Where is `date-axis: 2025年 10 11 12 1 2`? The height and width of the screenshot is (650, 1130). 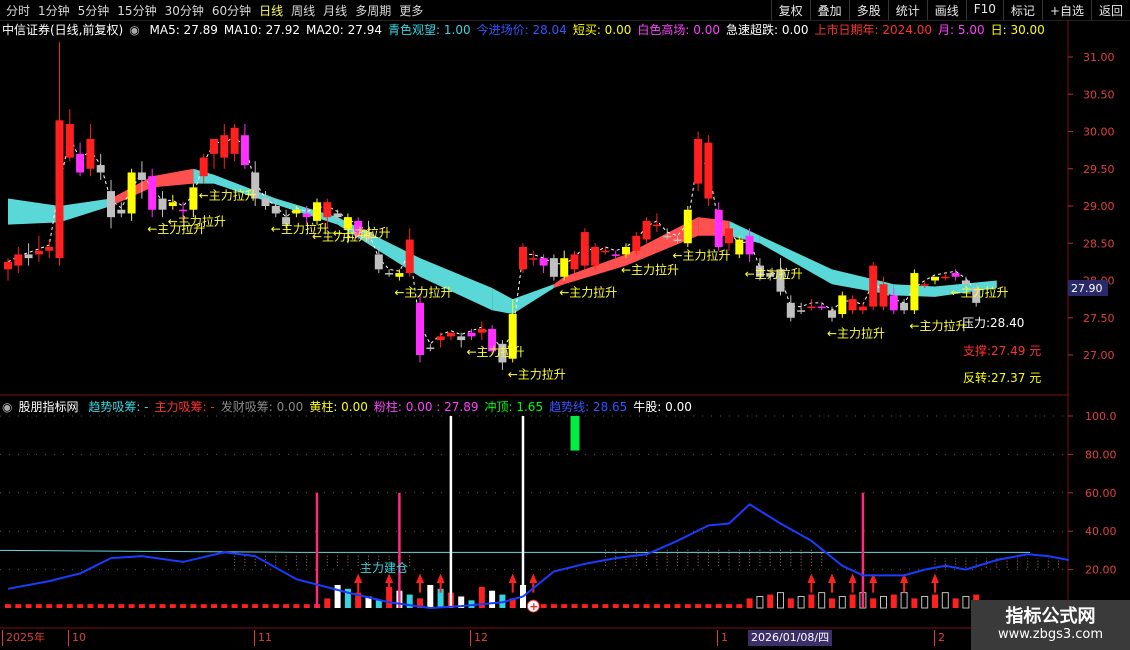
date-axis: 2025年 10 11 12 1 2 is located at coordinates (535, 640).